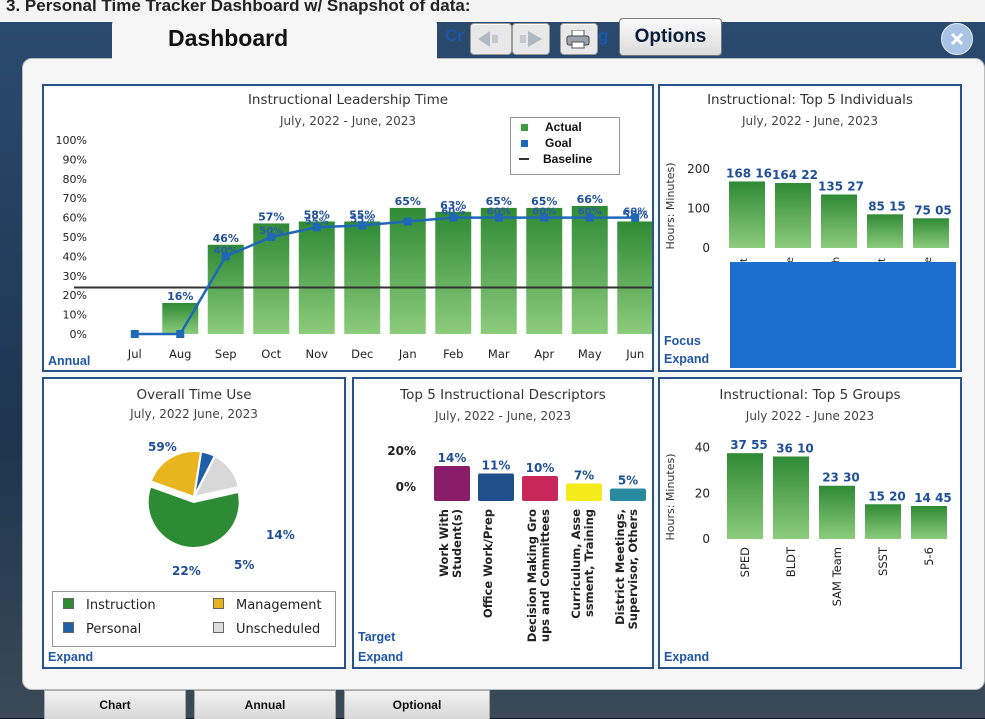 The height and width of the screenshot is (719, 985). Describe the element at coordinates (406, 487) in the screenshot. I see `desc-ytick: 0%` at that location.